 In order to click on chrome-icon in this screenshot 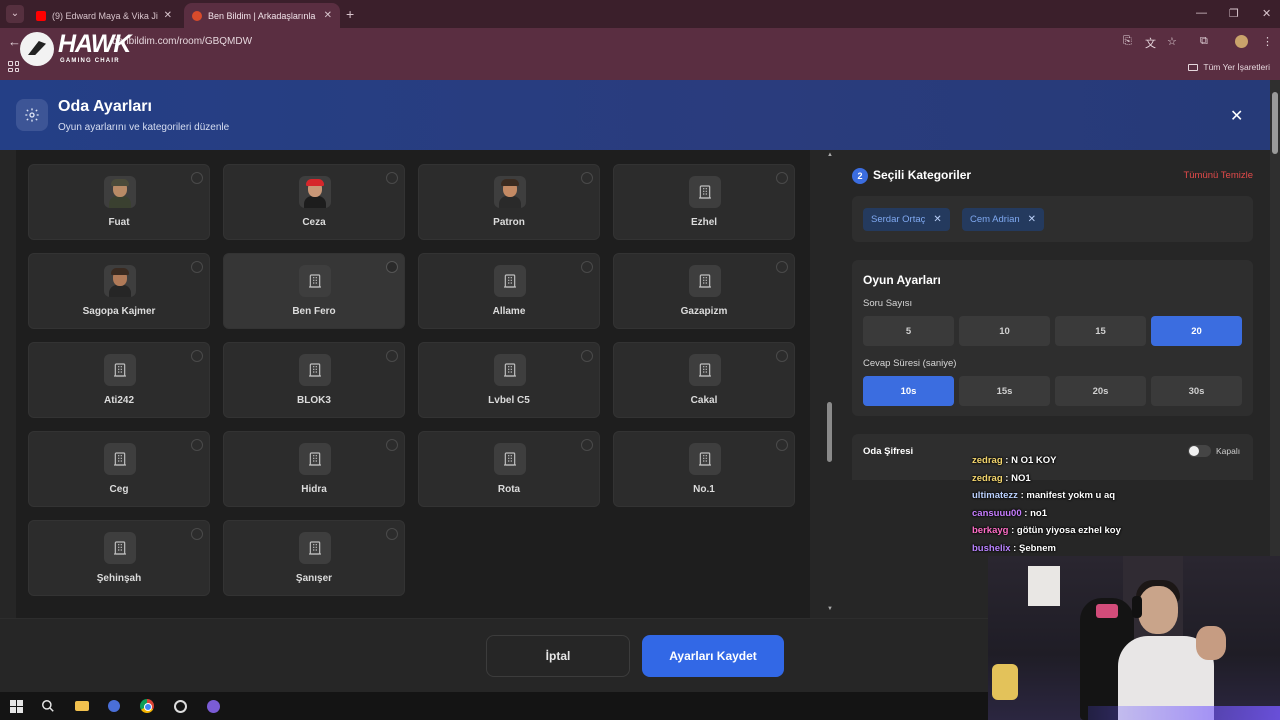, I will do `click(147, 706)`.